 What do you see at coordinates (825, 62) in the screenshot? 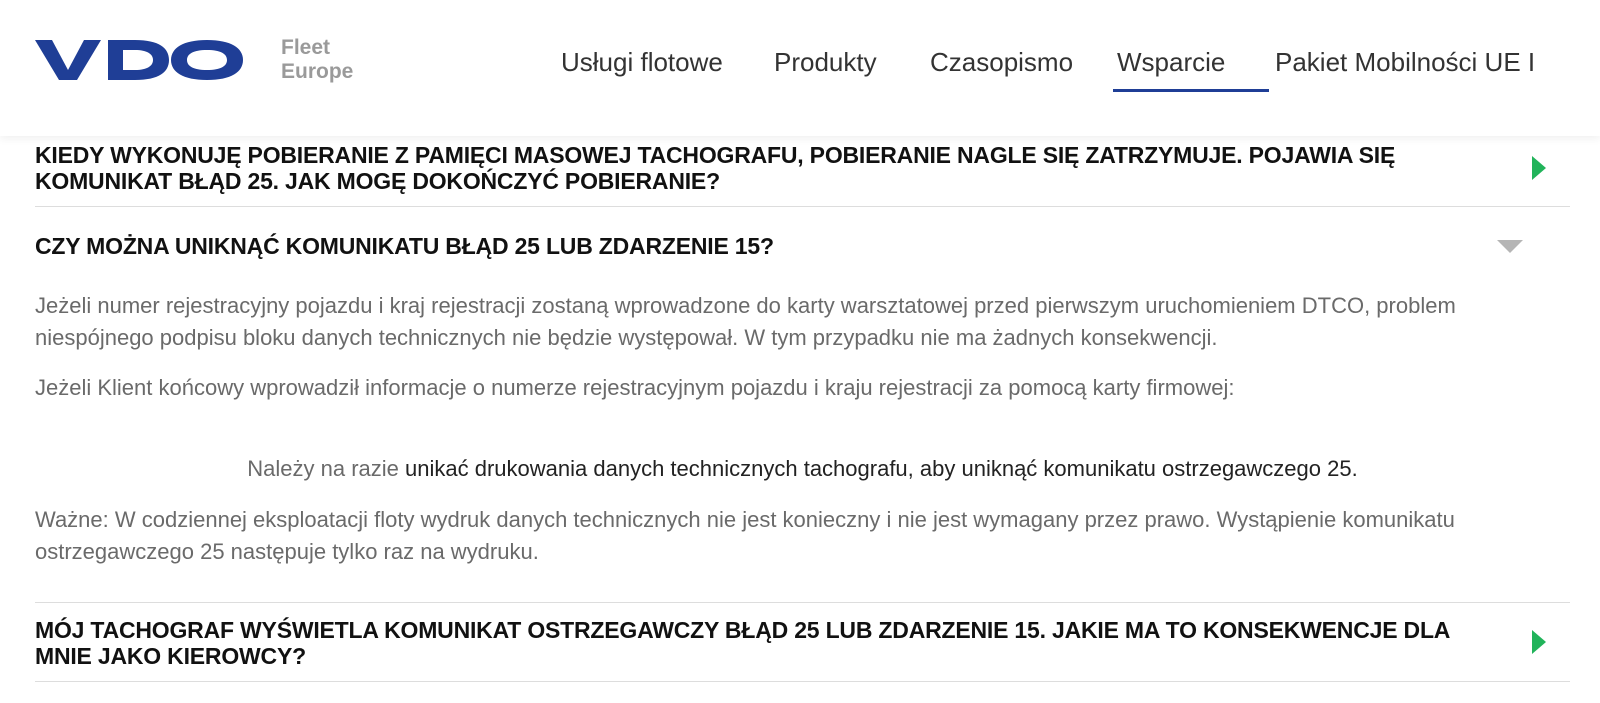
I see `nav-item-produkty: Produkty` at bounding box center [825, 62].